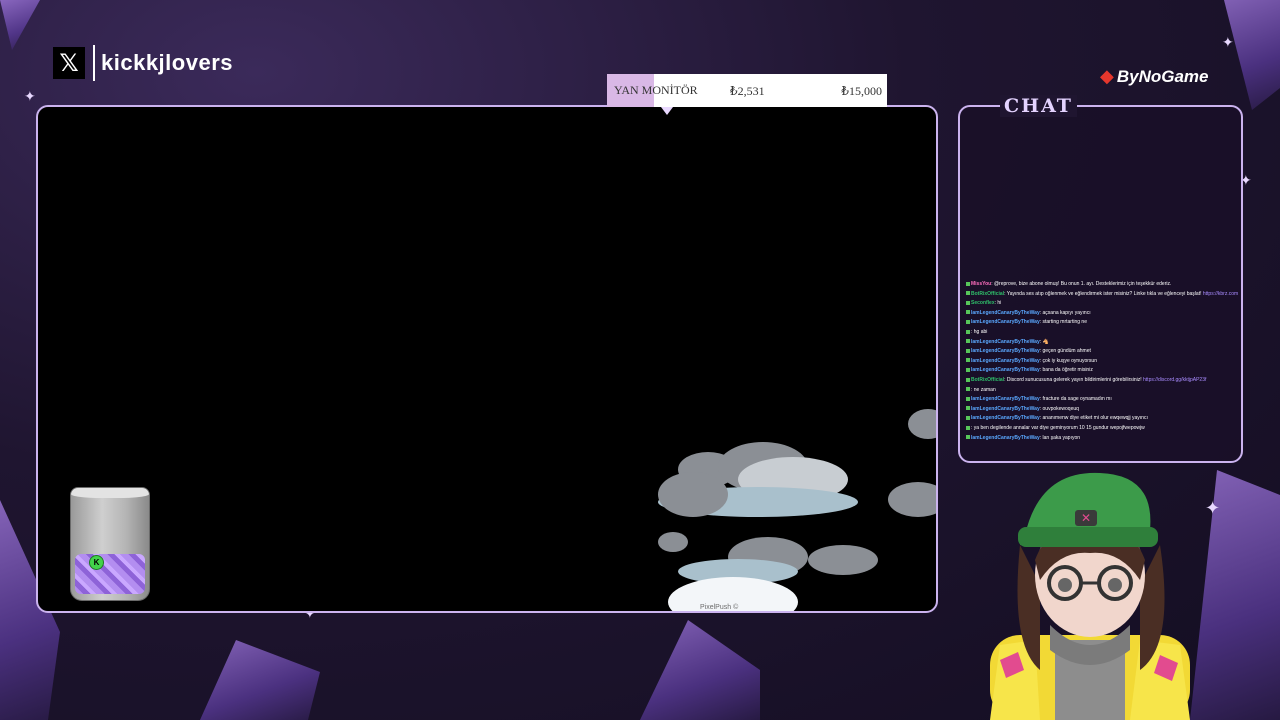 Image resolution: width=1280 pixels, height=720 pixels. Describe the element at coordinates (861, 91) in the screenshot. I see `goal-target-amount: ₺15,000` at that location.